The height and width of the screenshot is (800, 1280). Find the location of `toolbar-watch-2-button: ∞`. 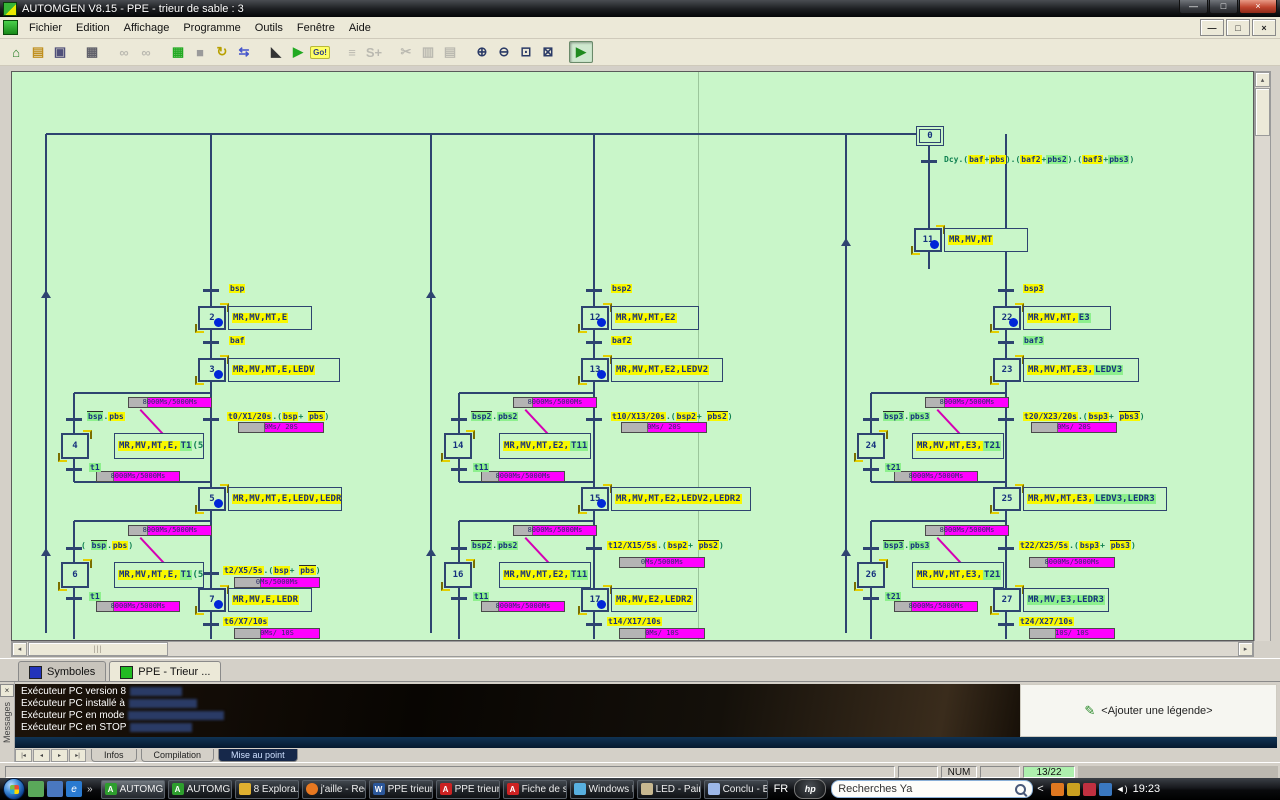

toolbar-watch-2-button: ∞ is located at coordinates (146, 52).